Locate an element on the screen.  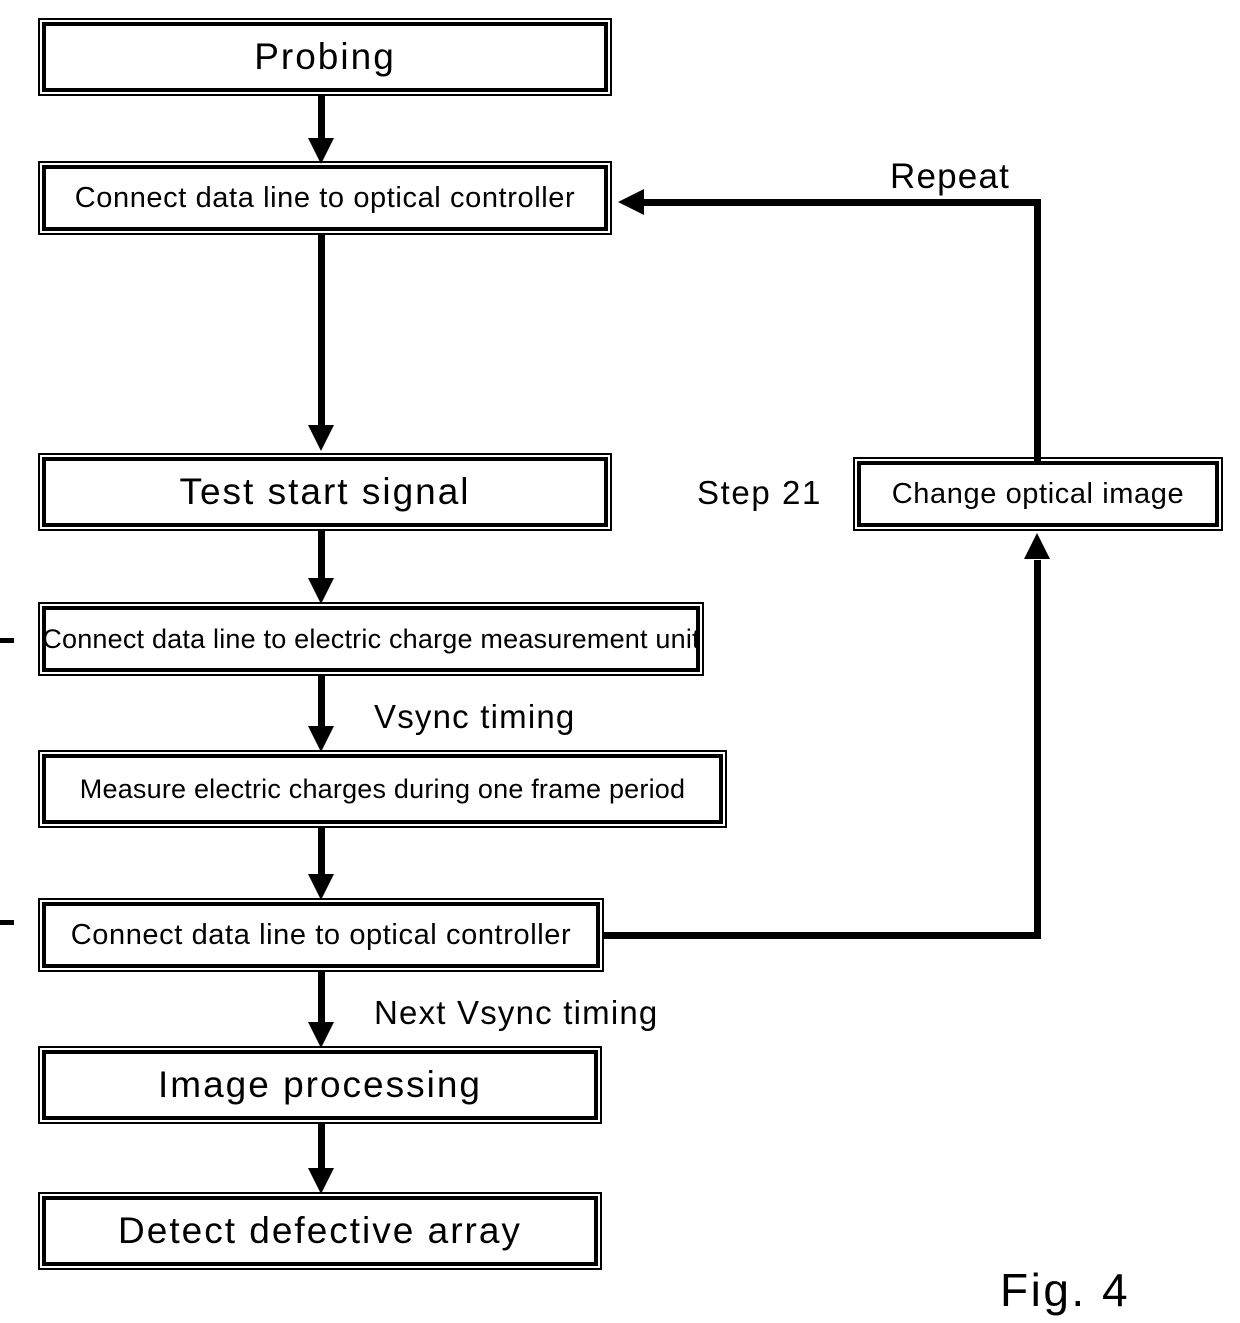
edge-connect-optical-2-to-change-optical-horizontal is located at coordinates (822, 935).